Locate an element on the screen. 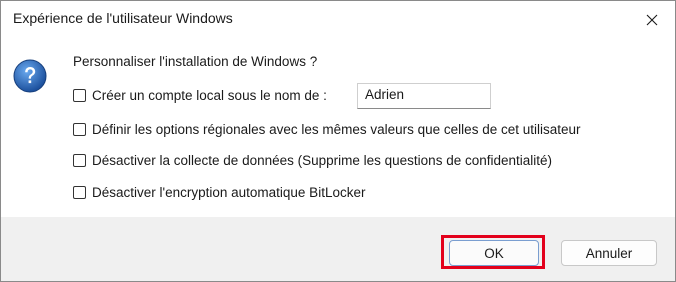 This screenshot has height=282, width=676. close-icon is located at coordinates (652, 20).